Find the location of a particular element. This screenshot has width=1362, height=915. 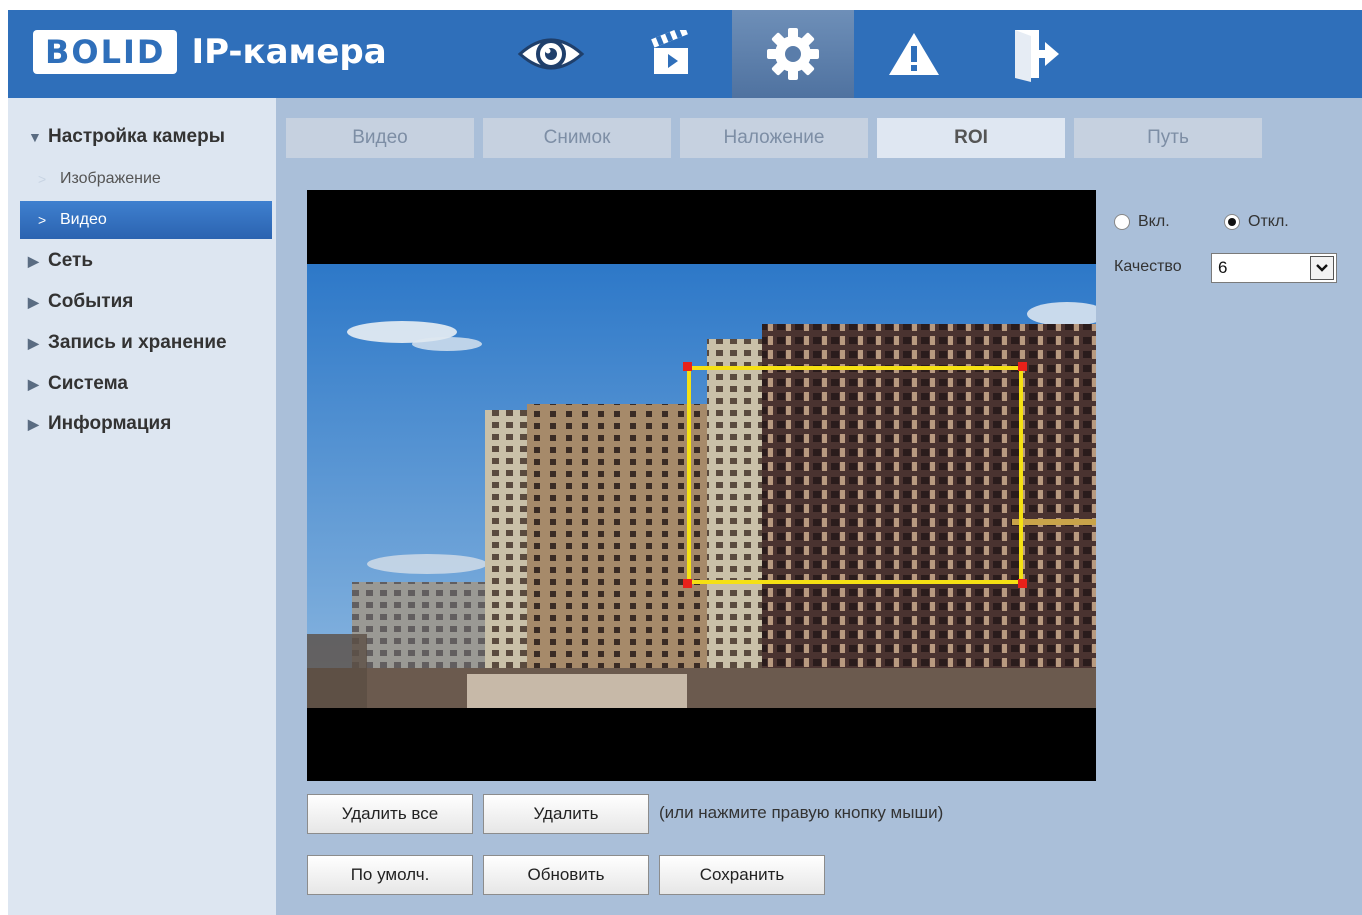

sidebar-item-system: ▶ Система is located at coordinates (142, 384).